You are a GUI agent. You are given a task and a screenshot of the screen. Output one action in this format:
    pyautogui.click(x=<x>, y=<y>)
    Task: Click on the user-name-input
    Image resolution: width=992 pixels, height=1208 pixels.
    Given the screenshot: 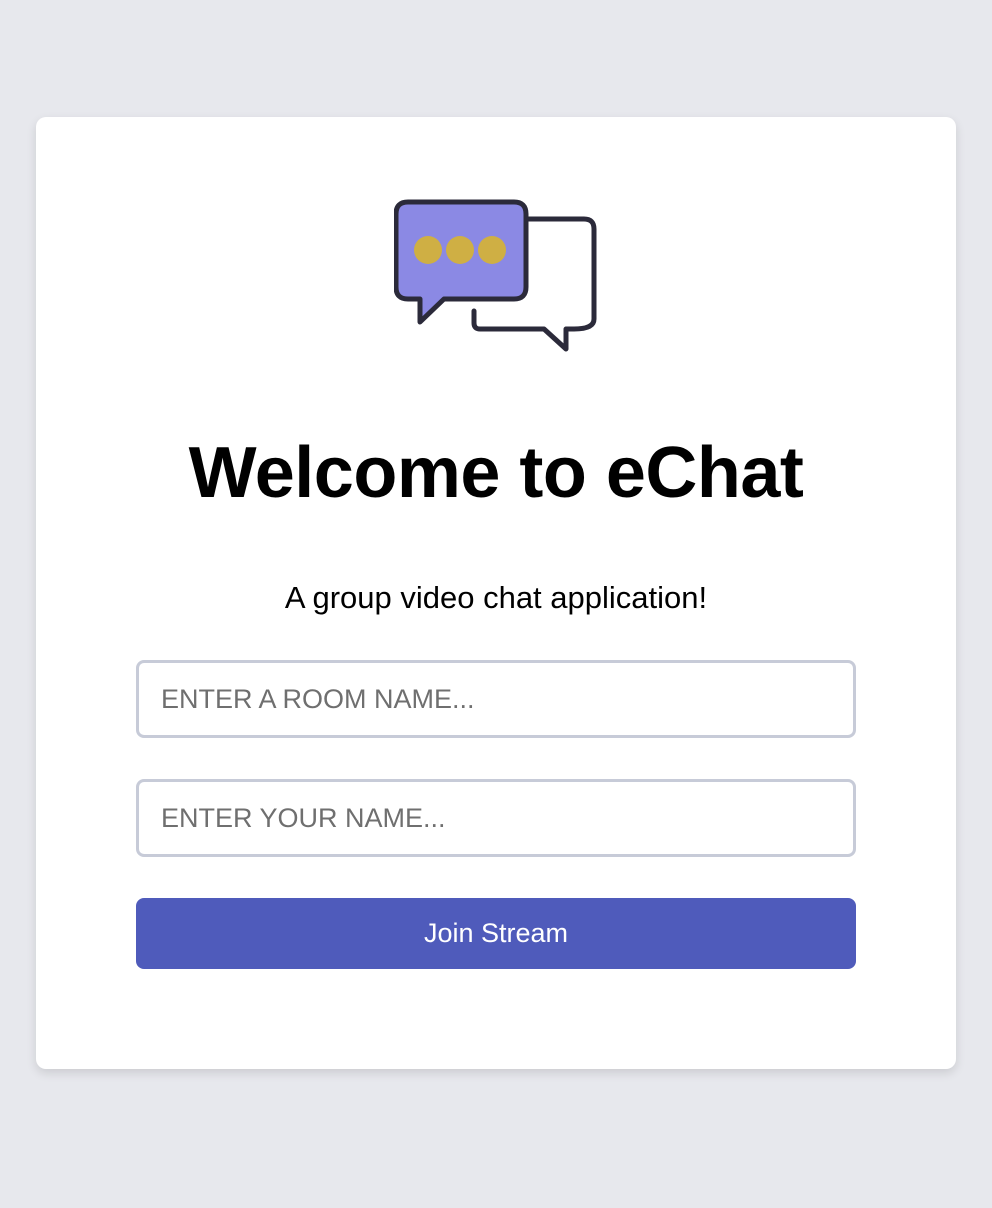 What is the action you would take?
    pyautogui.click(x=496, y=818)
    